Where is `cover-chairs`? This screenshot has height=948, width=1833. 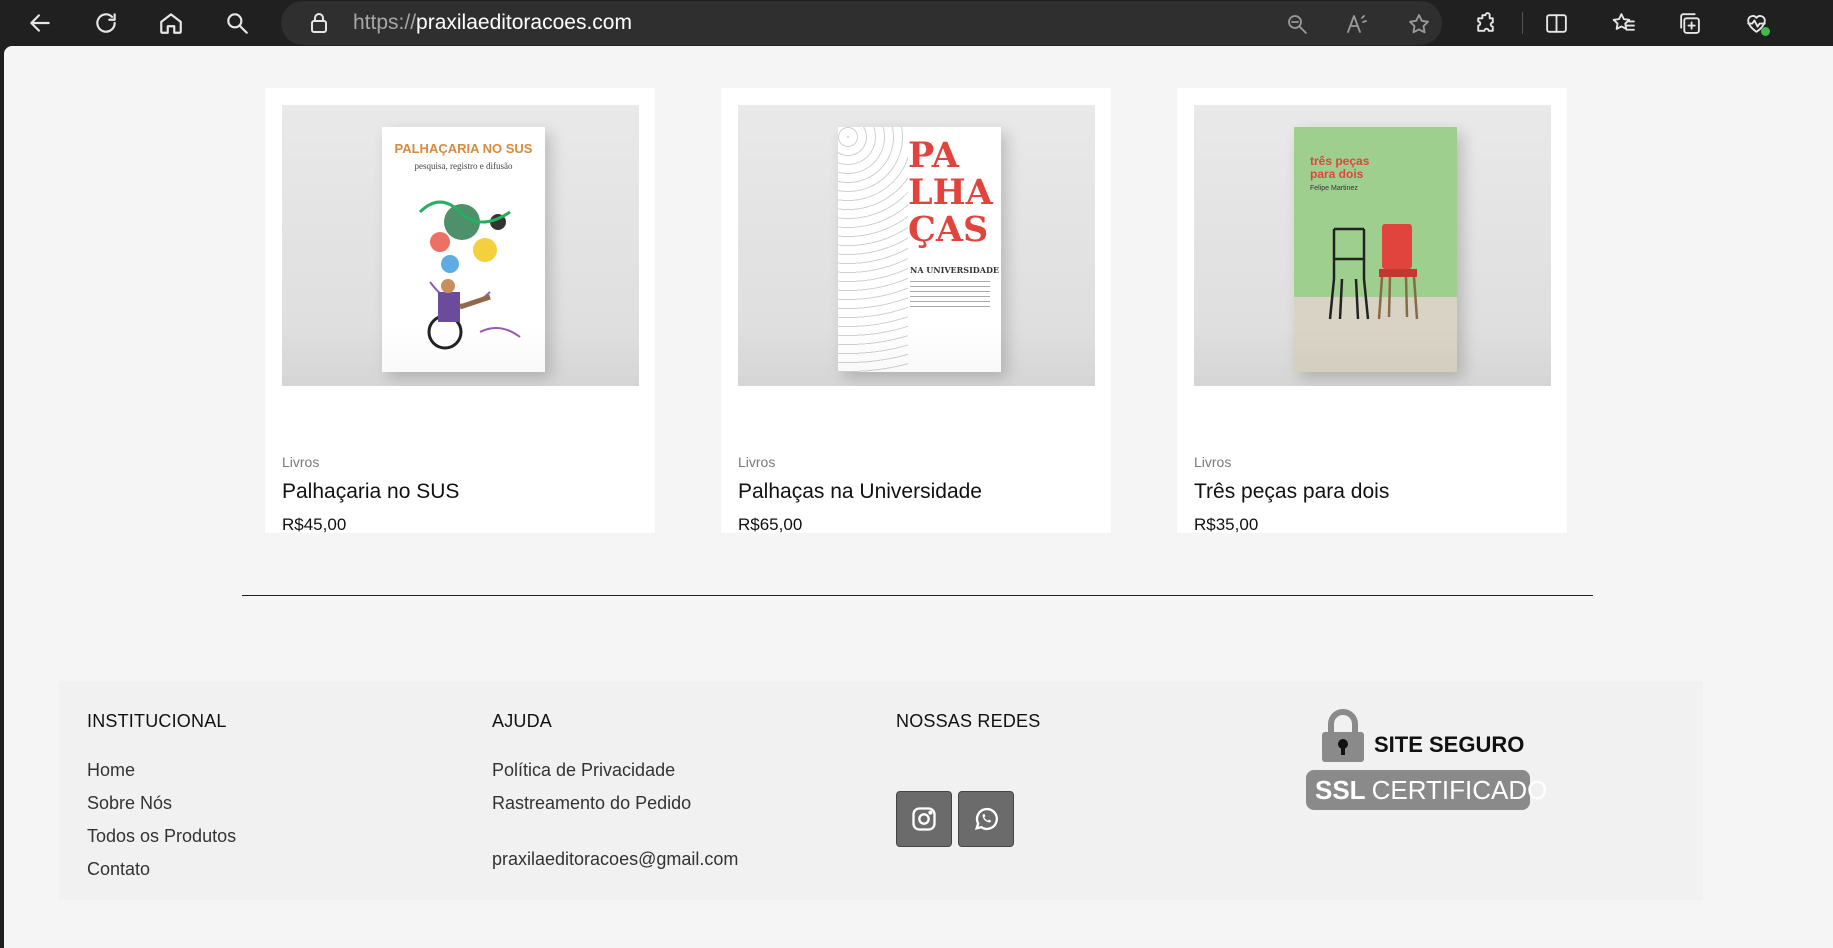
cover-chairs is located at coordinates (1373, 272).